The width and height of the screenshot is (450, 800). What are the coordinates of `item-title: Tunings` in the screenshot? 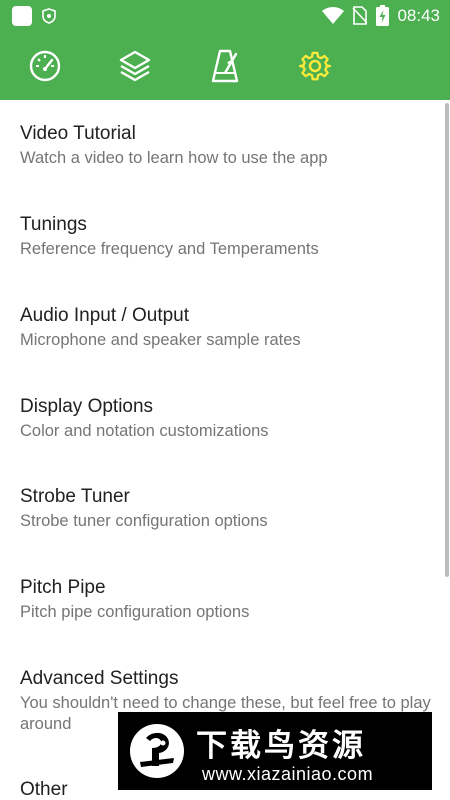 It's located at (53, 224).